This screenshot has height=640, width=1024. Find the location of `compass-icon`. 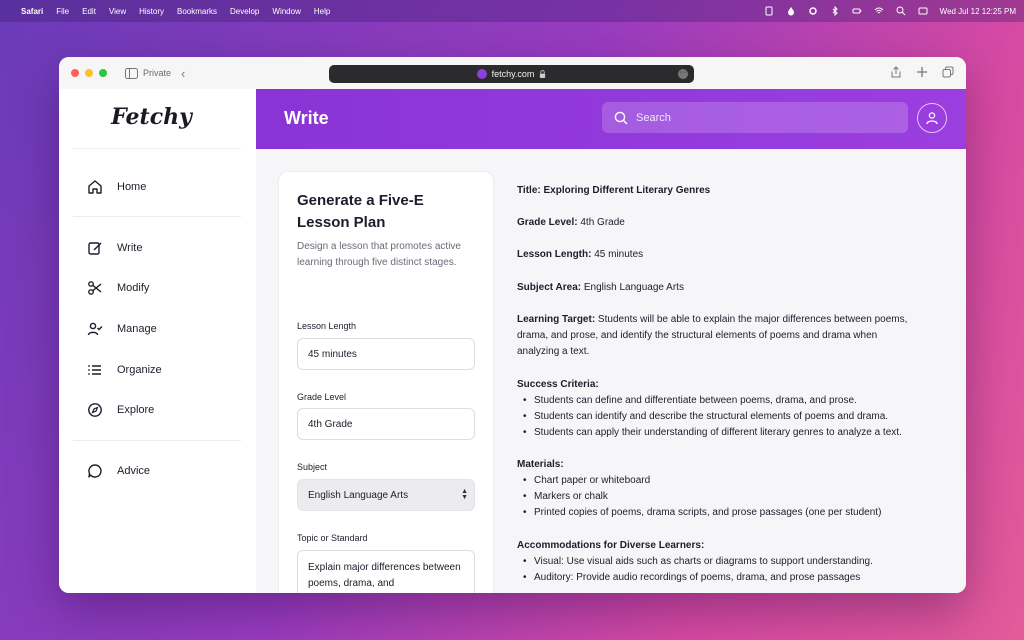

compass-icon is located at coordinates (95, 410).